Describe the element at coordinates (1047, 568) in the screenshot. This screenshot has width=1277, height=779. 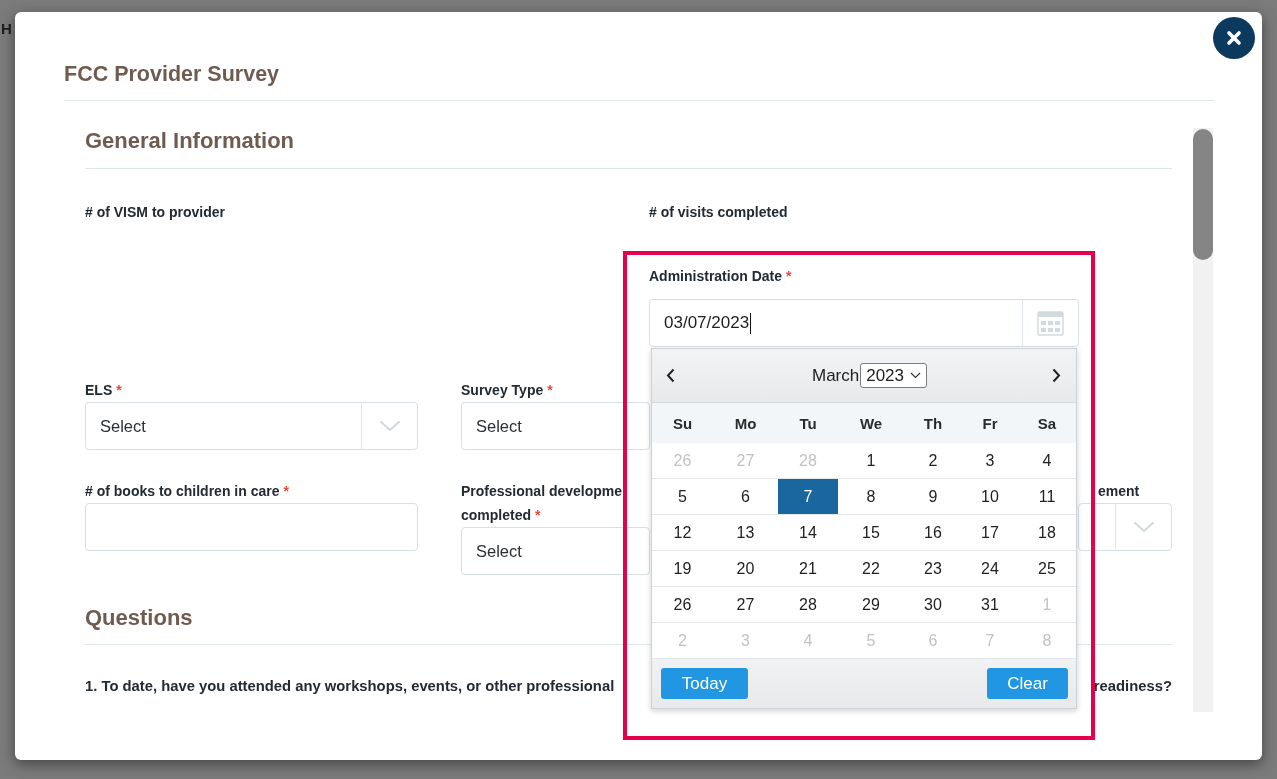
I see `day-cell: 25` at that location.